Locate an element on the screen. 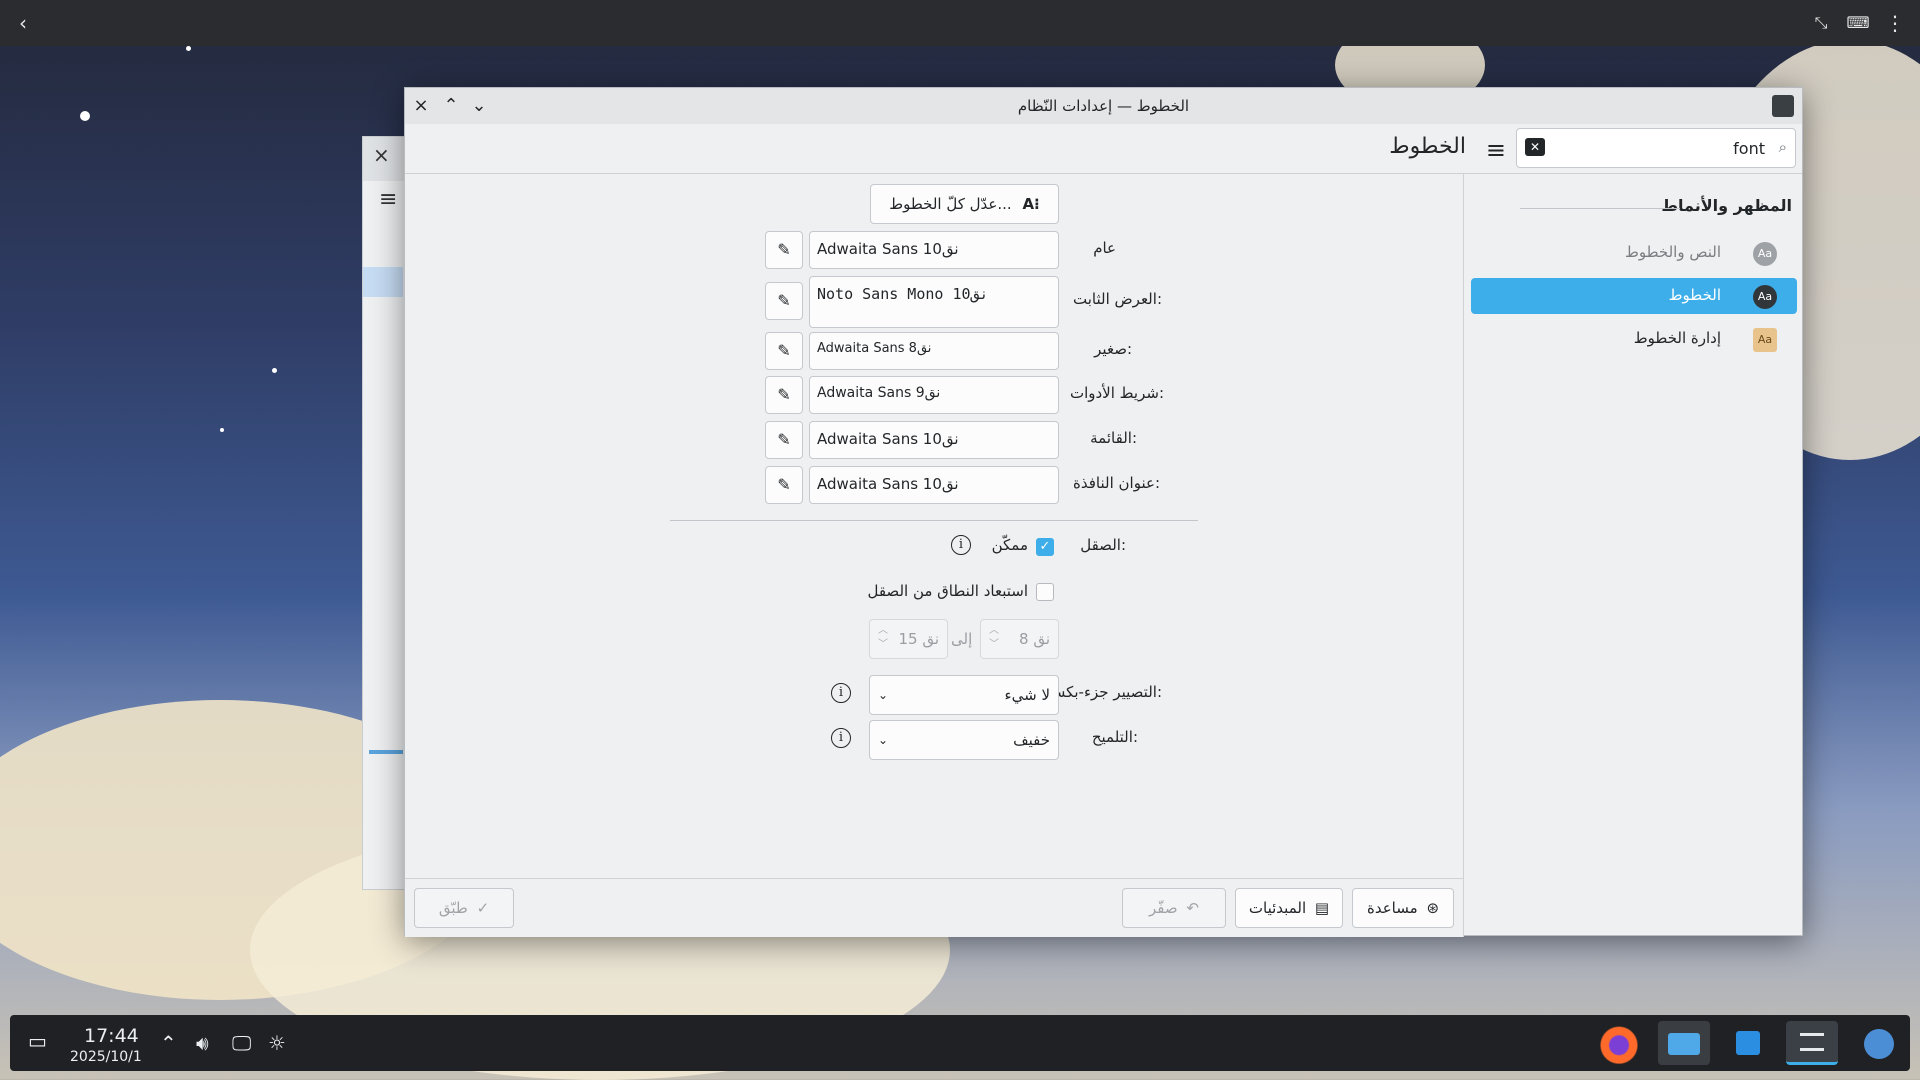 The height and width of the screenshot is (1080, 1920). firefox-icon is located at coordinates (1619, 1043).